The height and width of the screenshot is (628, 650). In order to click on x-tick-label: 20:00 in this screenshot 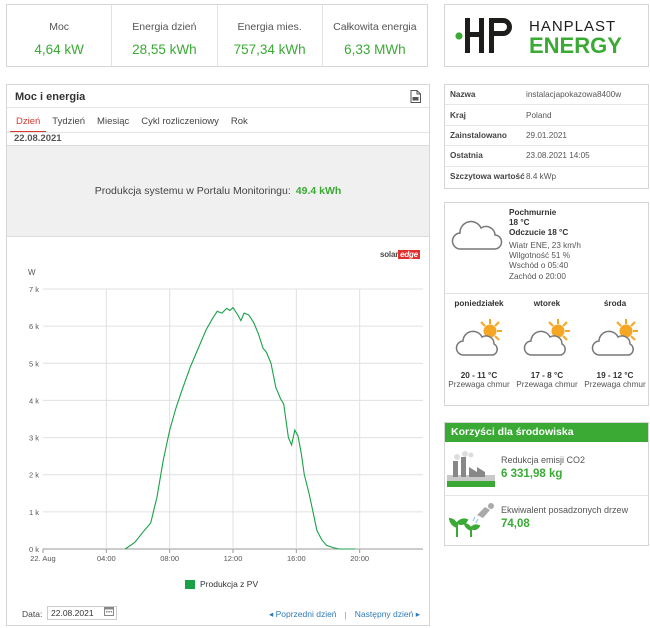, I will do `click(359, 558)`.